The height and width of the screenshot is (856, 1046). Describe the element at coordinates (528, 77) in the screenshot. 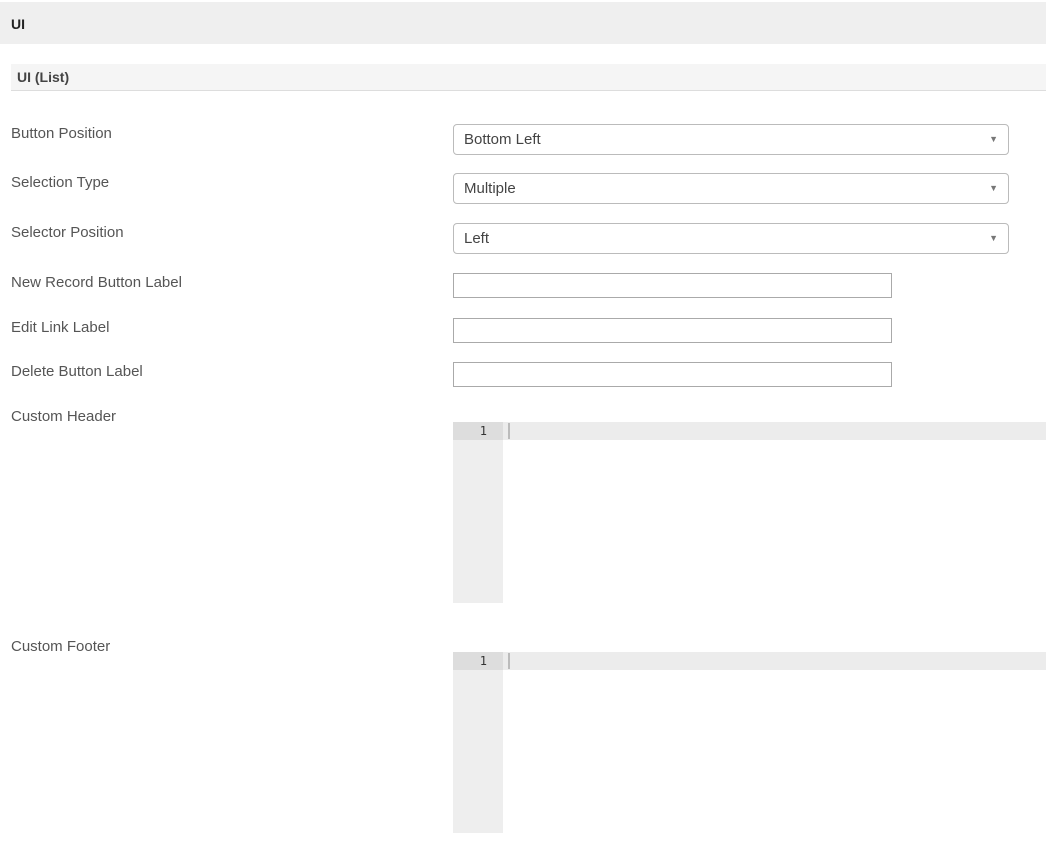

I see `section-title: UI (List)` at that location.